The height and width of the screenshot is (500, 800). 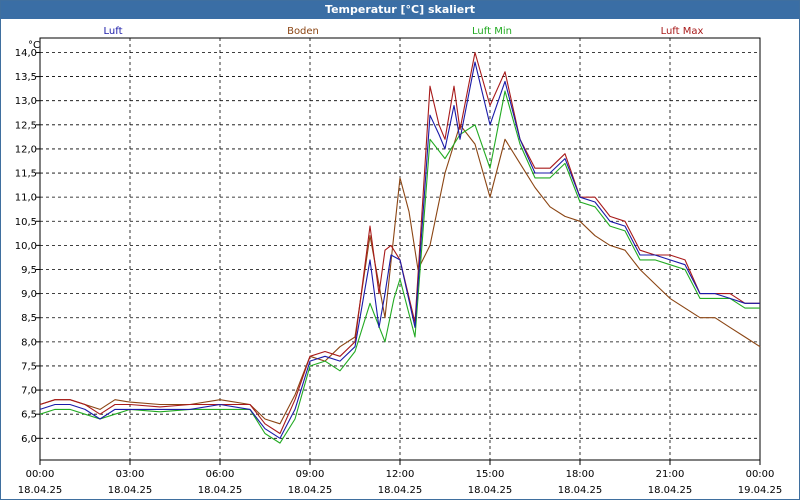 I want to click on x-tick-time: 03:00, so click(x=130, y=474).